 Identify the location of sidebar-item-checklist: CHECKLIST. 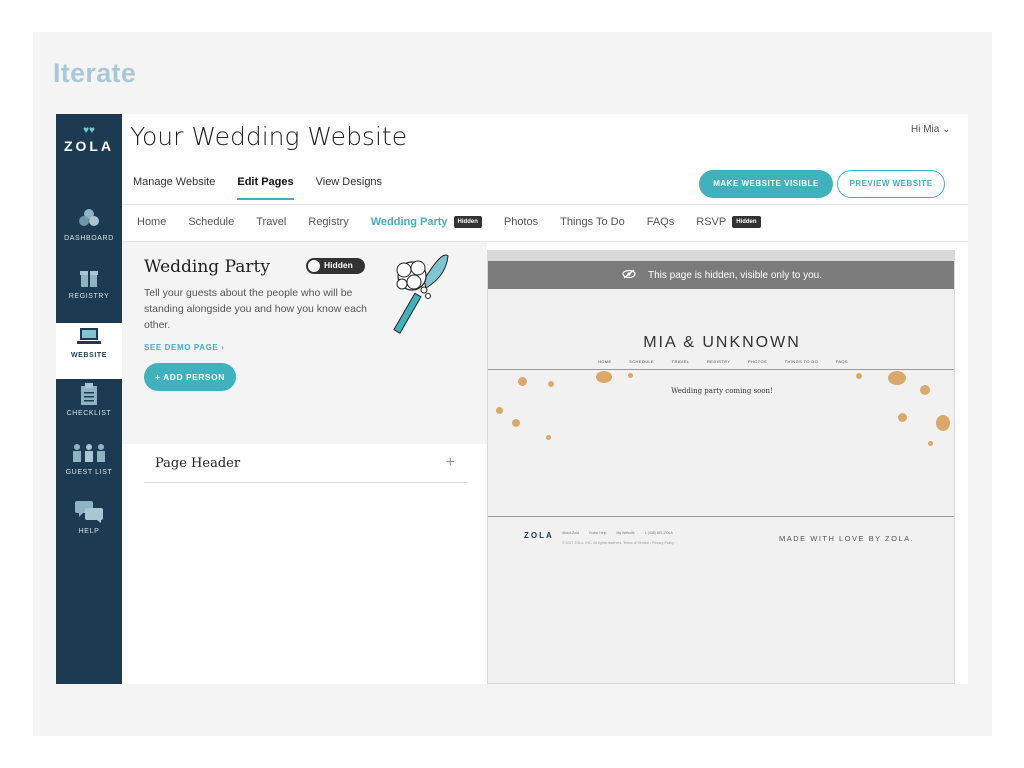
(89, 409).